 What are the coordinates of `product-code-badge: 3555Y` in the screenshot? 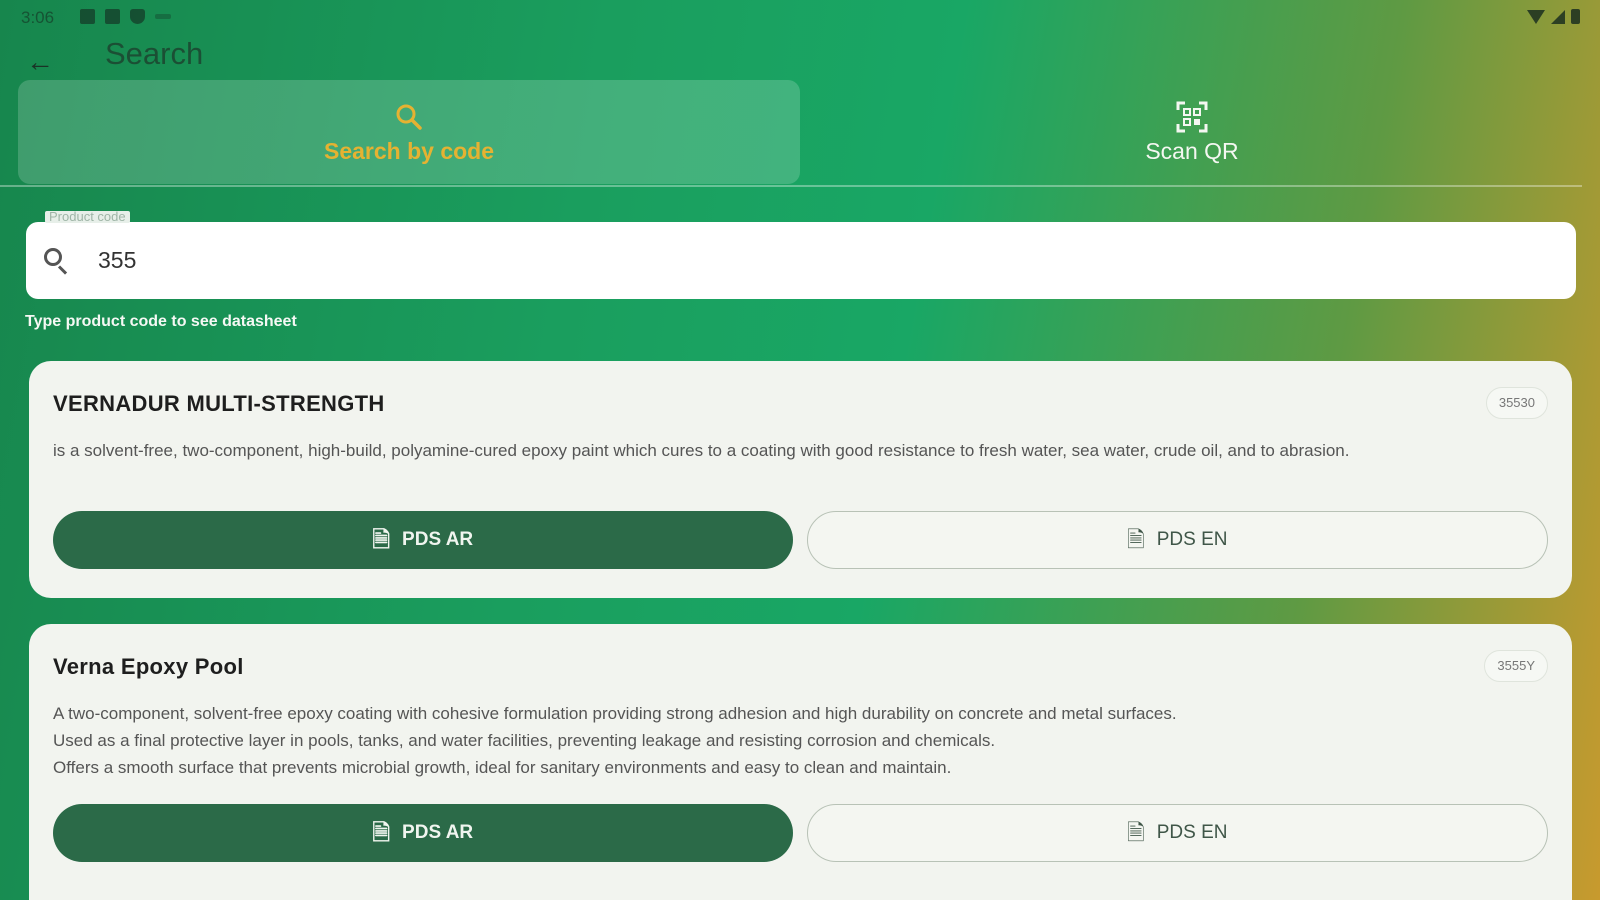 It's located at (1516, 666).